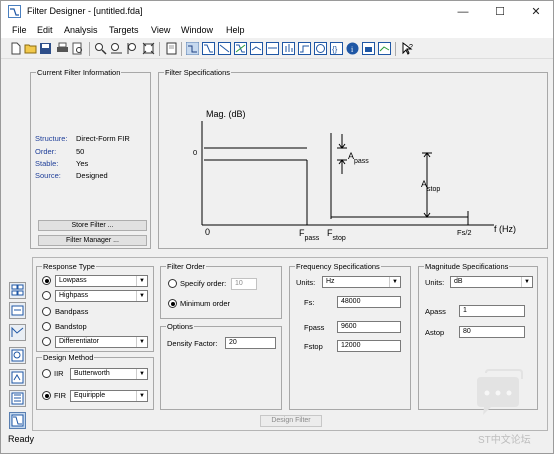 The height and width of the screenshot is (454, 554). I want to click on sidebar-realize-button, so click(17, 332).